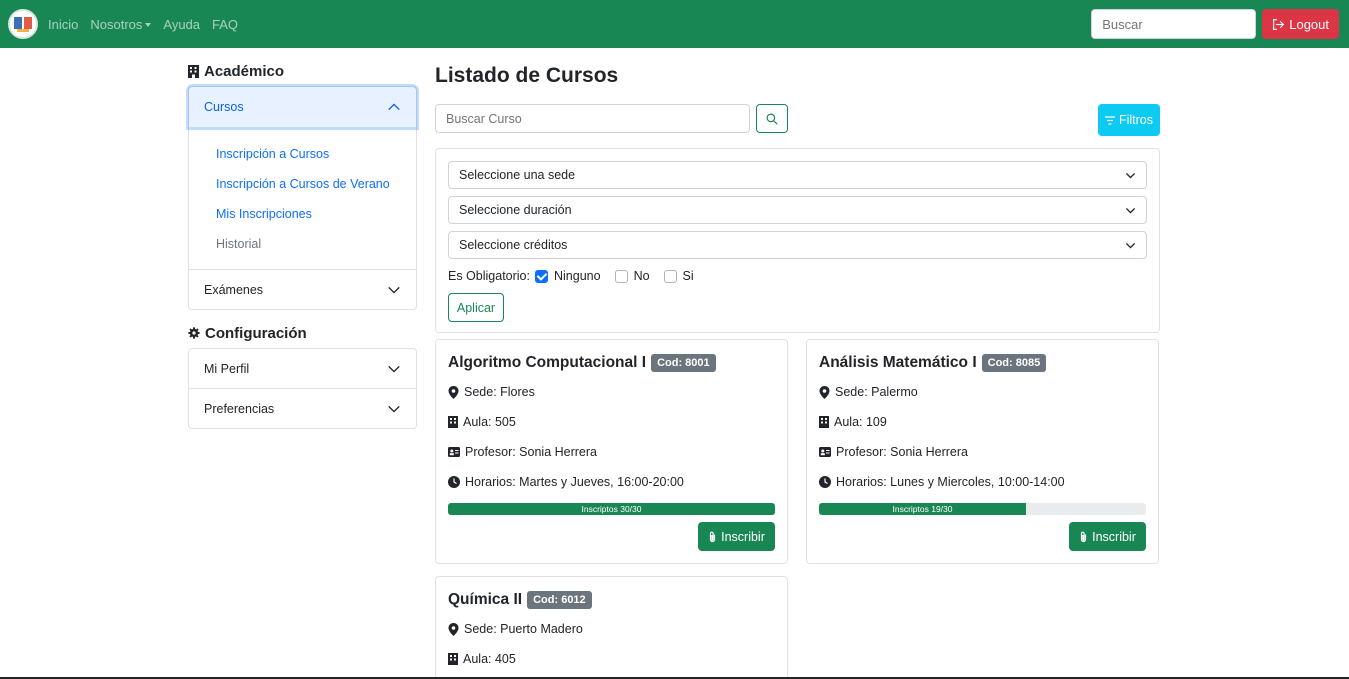 The width and height of the screenshot is (1349, 679). Describe the element at coordinates (316, 244) in the screenshot. I see `link-historial: Historial` at that location.